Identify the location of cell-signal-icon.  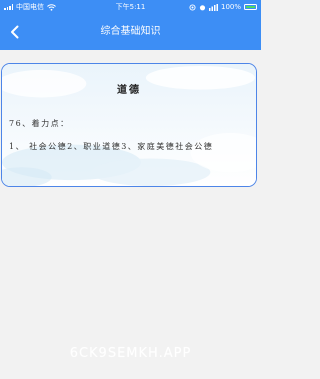
(8, 7).